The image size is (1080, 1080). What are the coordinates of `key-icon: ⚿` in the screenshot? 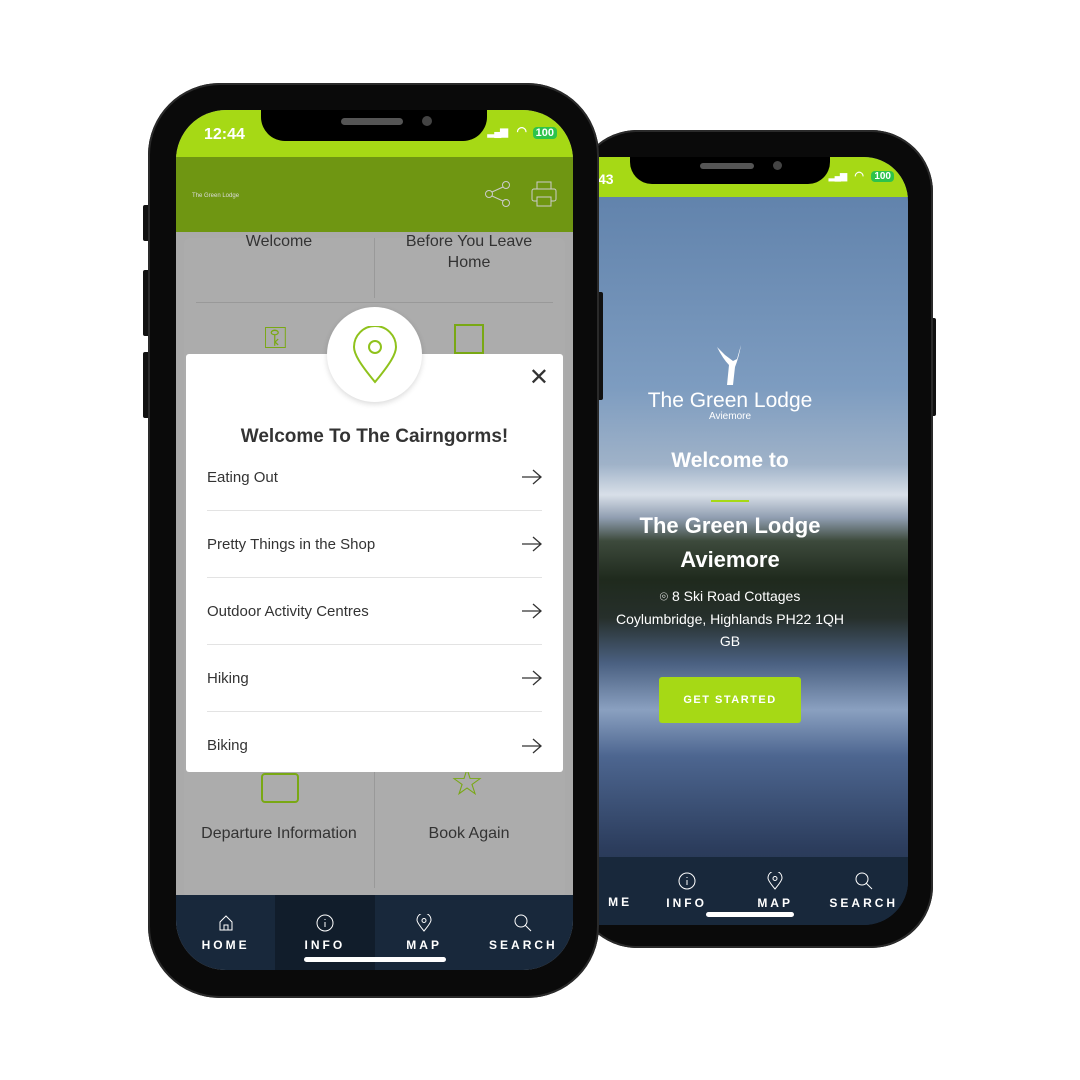 It's located at (275, 338).